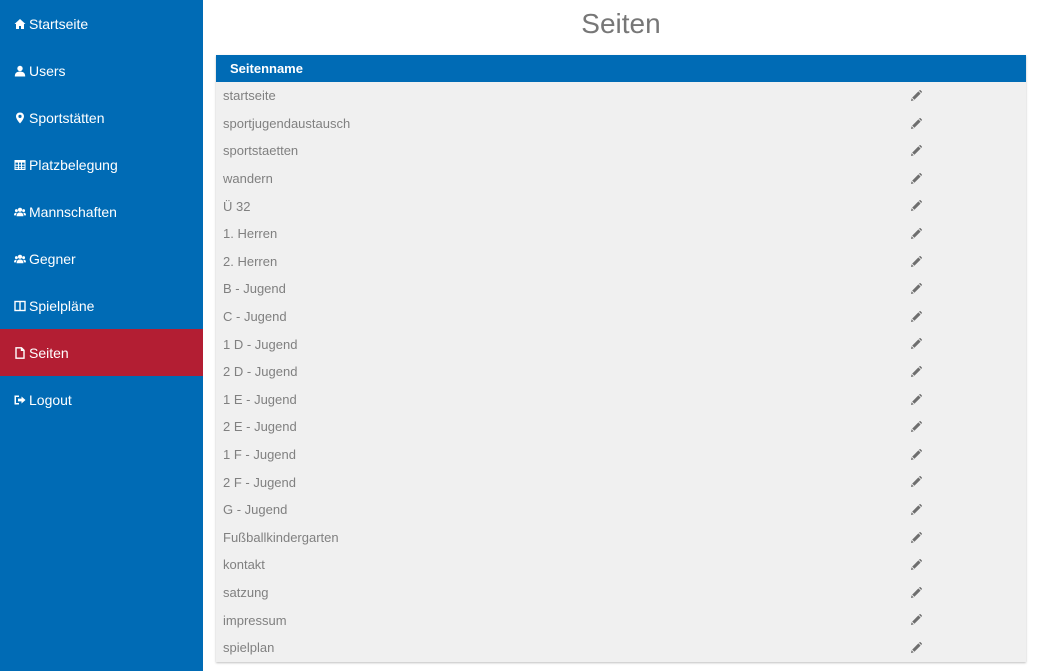 The image size is (1039, 671). I want to click on sidebar-item-platzbelegung: Platzbelegung, so click(101, 164).